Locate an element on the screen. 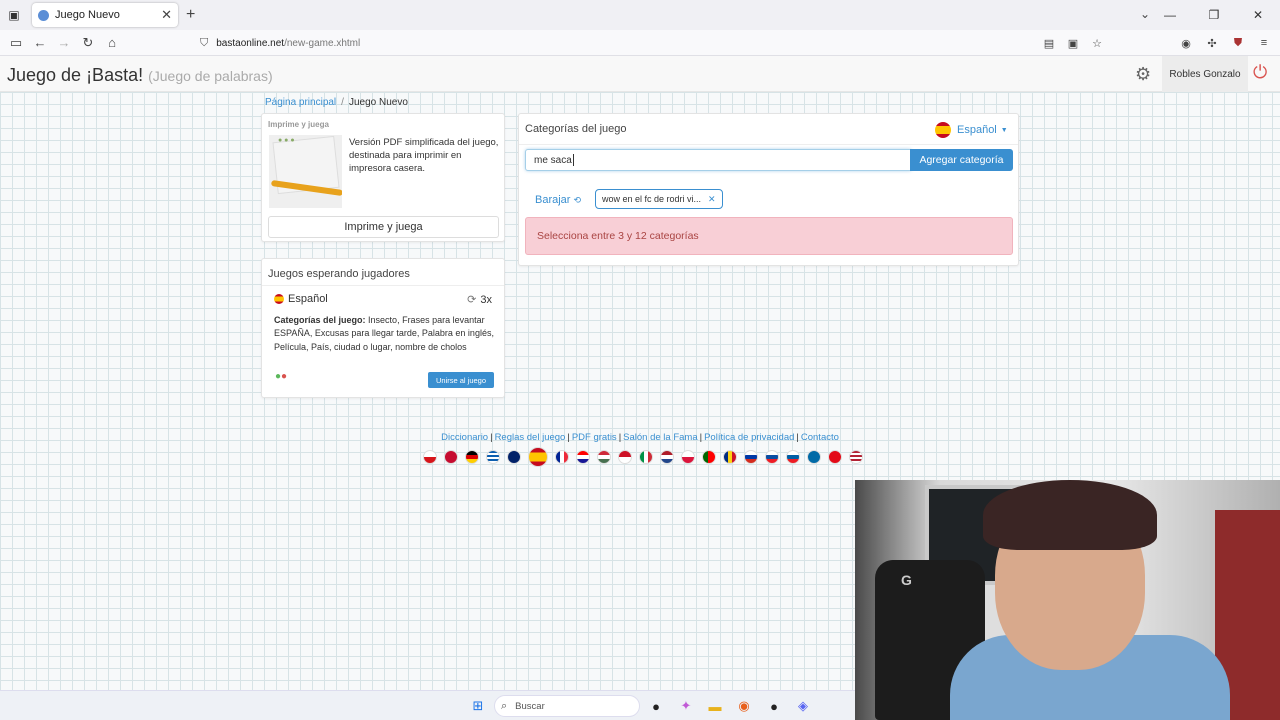 This screenshot has width=1280, height=720. new-tab-icon: + is located at coordinates (190, 15).